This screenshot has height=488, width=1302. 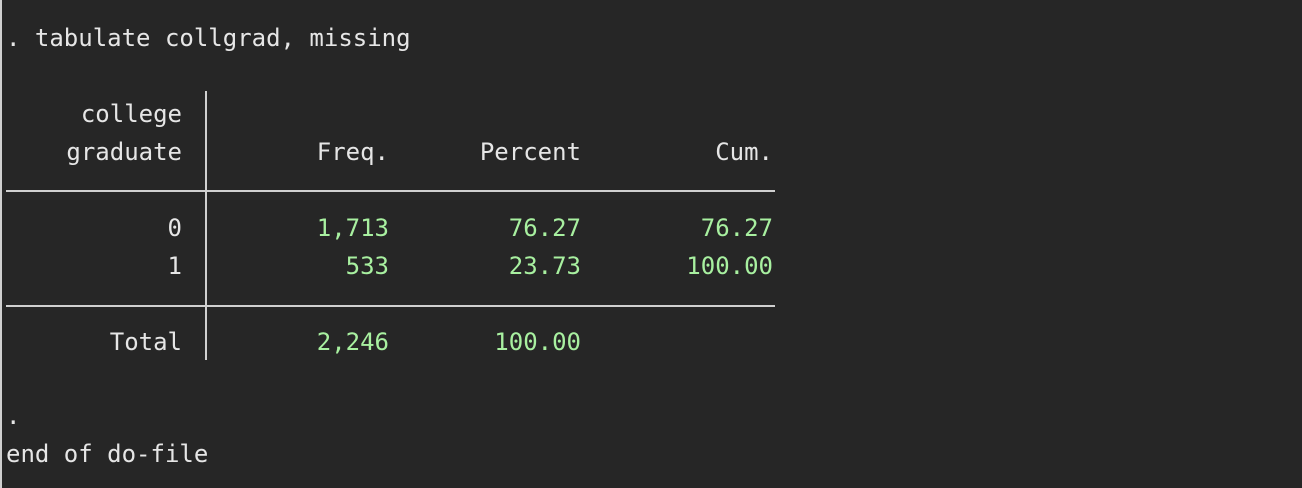 What do you see at coordinates (390, 306) in the screenshot?
I see `total-separator` at bounding box center [390, 306].